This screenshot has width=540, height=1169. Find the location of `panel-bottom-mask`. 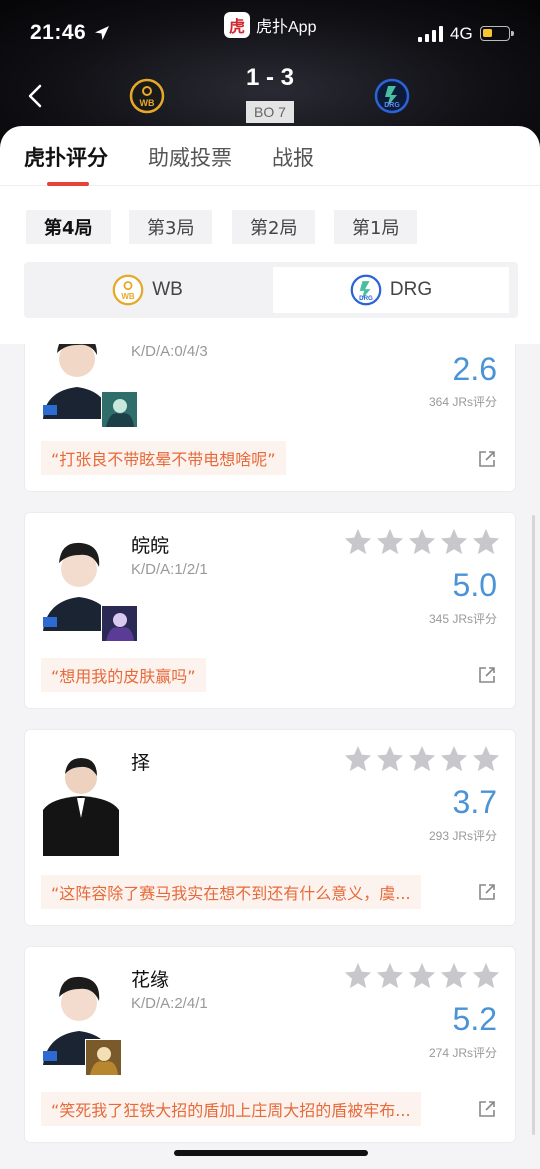

panel-bottom-mask is located at coordinates (270, 331).